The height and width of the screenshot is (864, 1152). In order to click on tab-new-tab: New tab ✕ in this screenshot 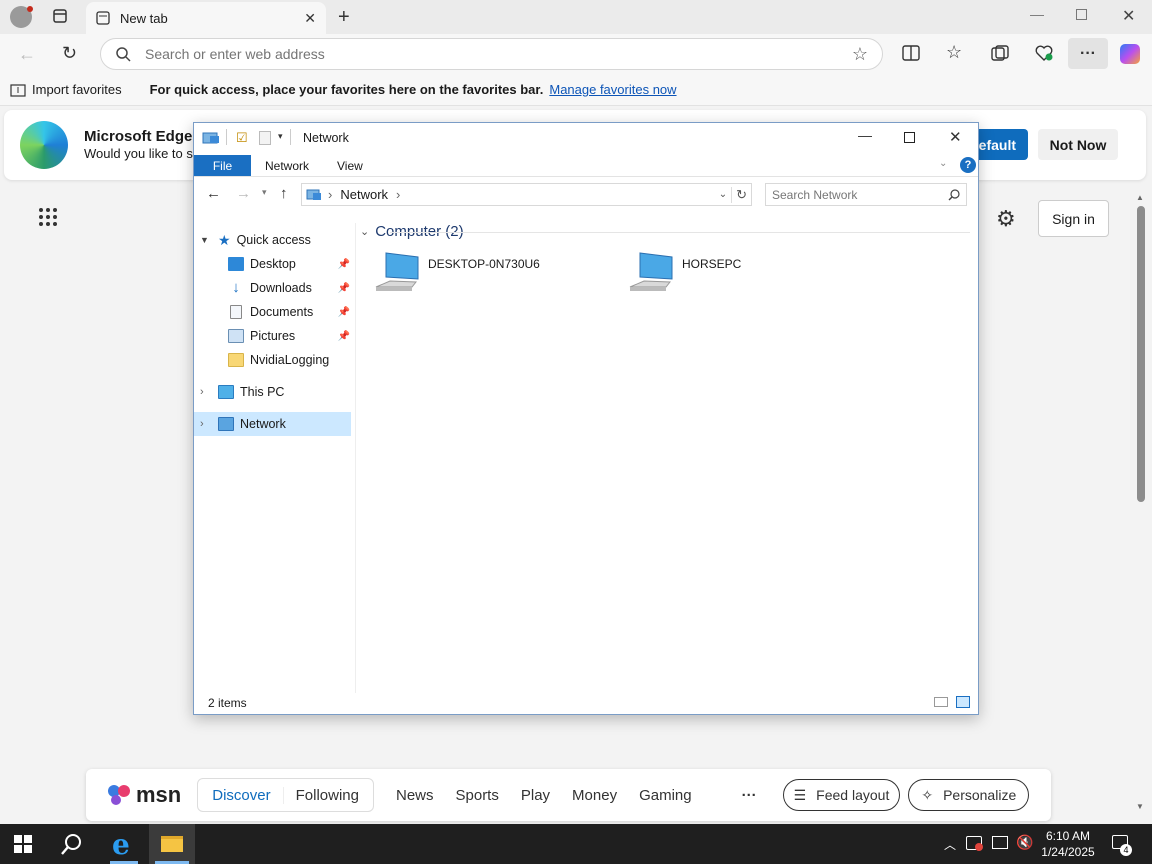, I will do `click(206, 18)`.